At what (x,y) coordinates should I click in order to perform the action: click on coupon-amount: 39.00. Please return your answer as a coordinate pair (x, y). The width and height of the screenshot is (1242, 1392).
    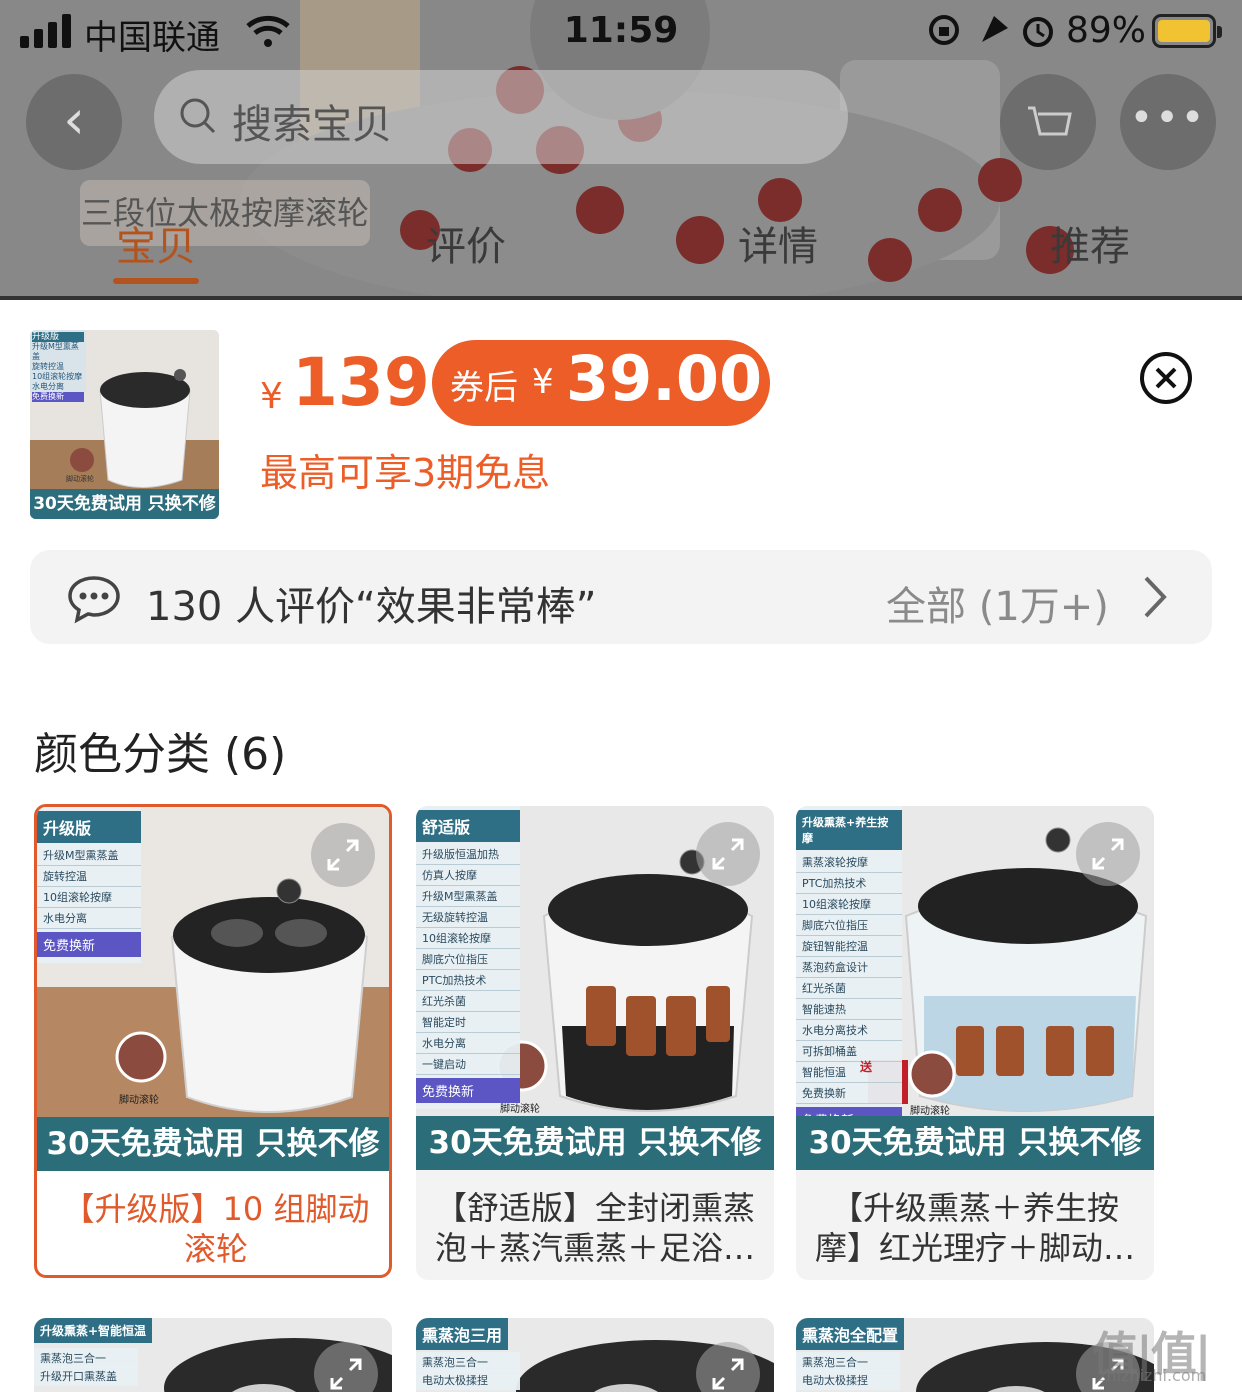
    Looking at the image, I should click on (664, 378).